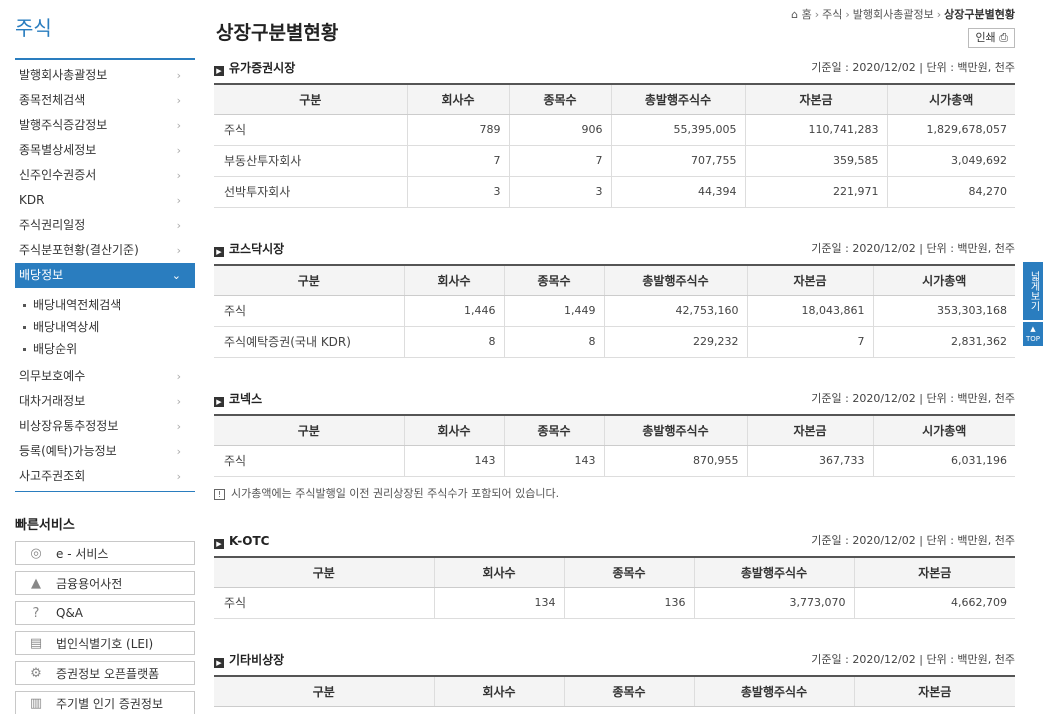 The height and width of the screenshot is (714, 1059). What do you see at coordinates (249, 541) in the screenshot?
I see `section-title-text: K-OTC` at bounding box center [249, 541].